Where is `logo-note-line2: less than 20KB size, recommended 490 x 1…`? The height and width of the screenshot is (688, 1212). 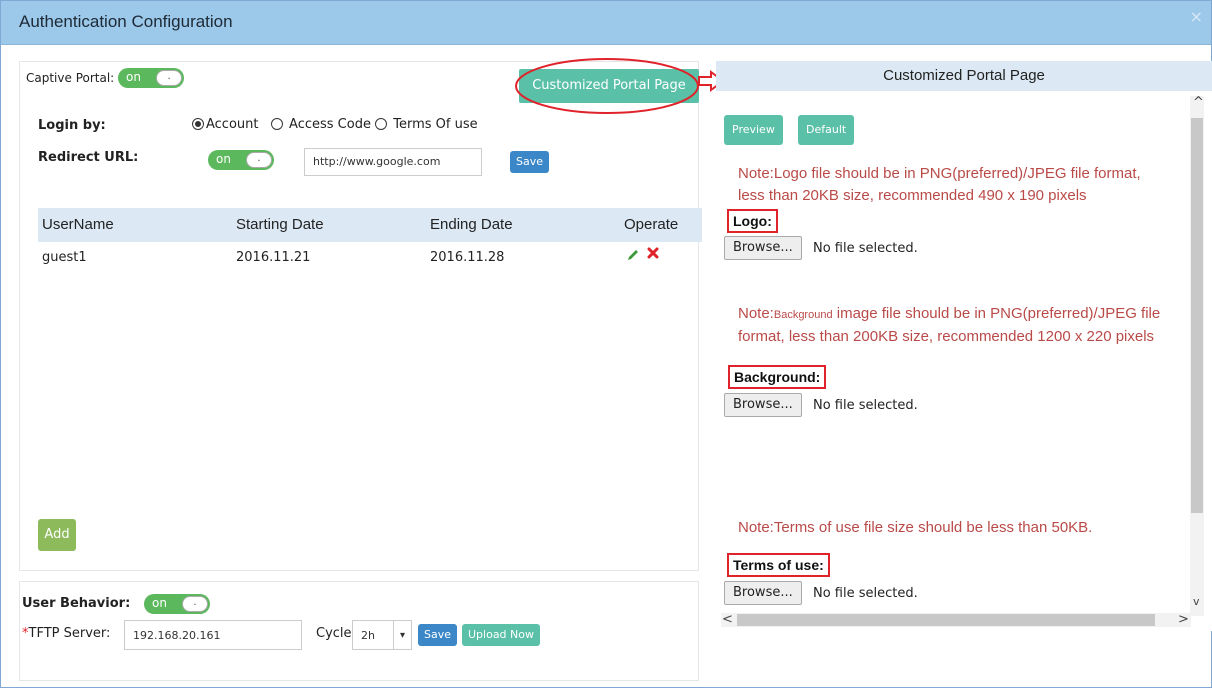 logo-note-line2: less than 20KB size, recommended 490 x 1… is located at coordinates (912, 195).